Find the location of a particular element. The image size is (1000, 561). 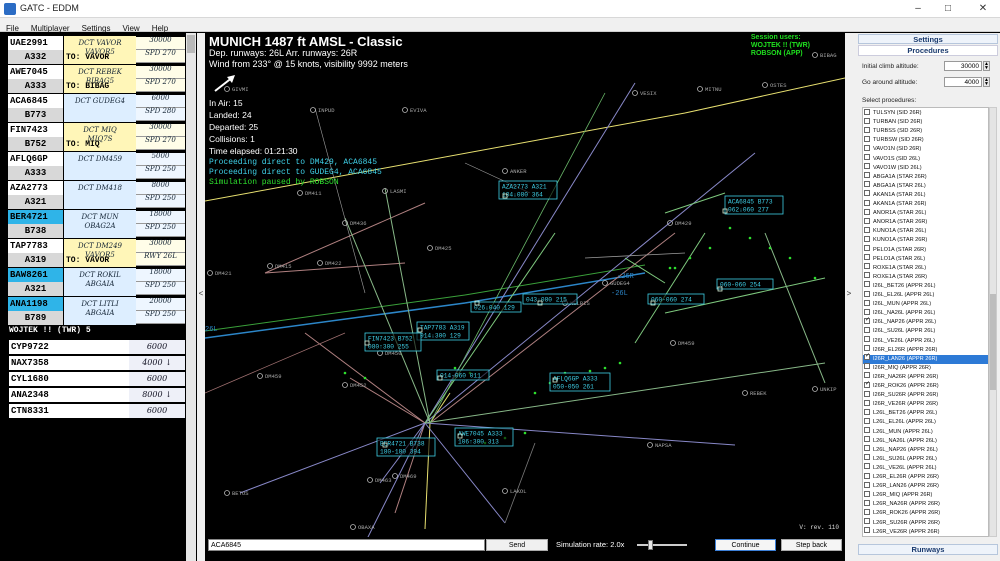

procedure-item: TURBSS (SID 26R) is located at coordinates (925, 131).